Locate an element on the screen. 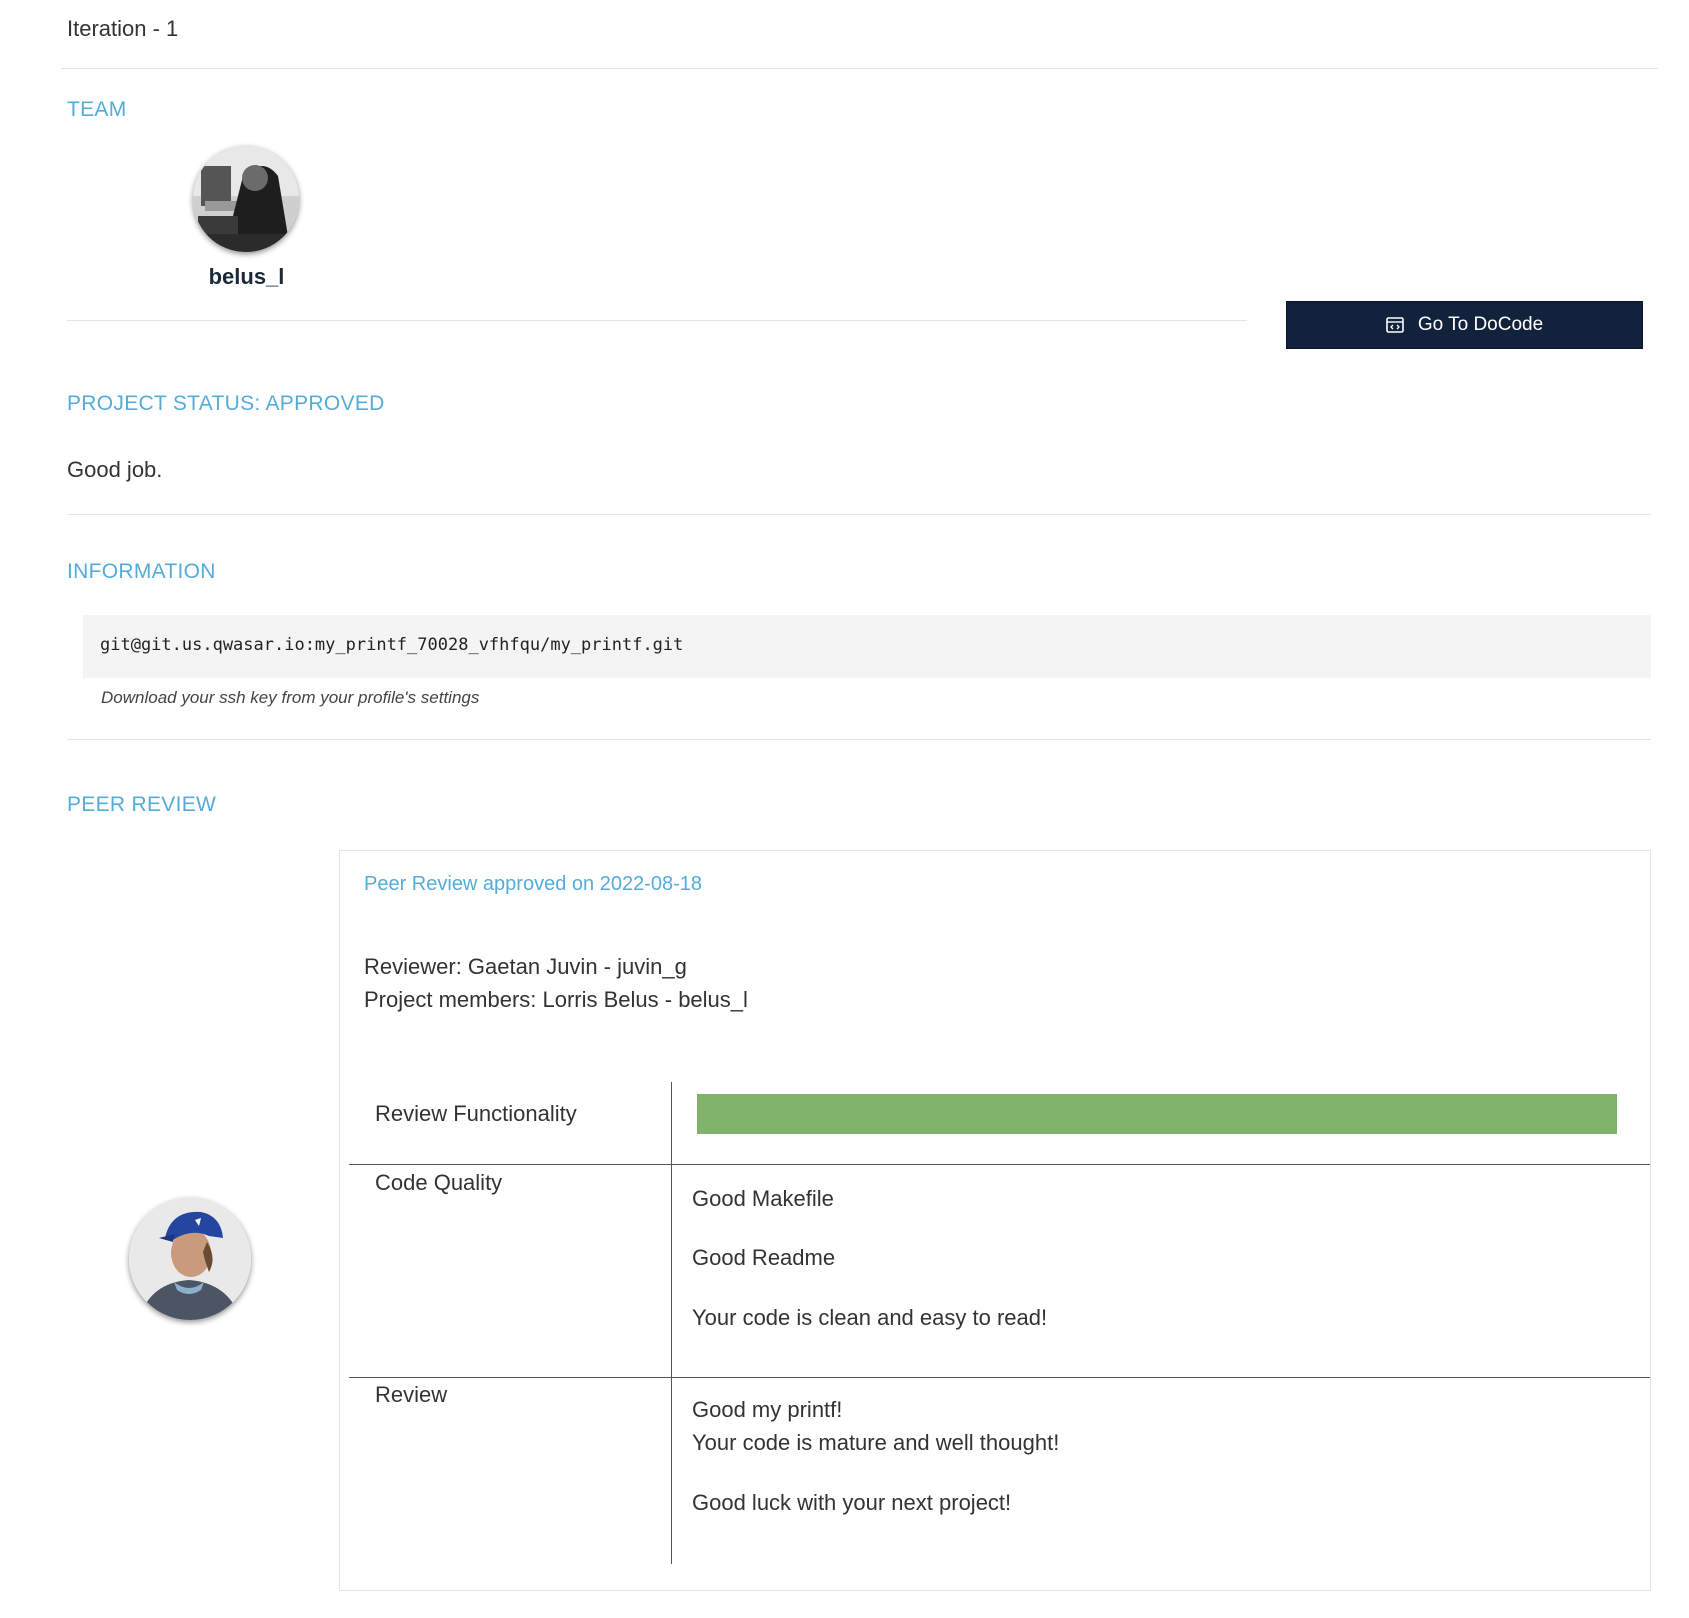 This screenshot has height=1618, width=1689. avatar-photo-icon is located at coordinates (246, 199).